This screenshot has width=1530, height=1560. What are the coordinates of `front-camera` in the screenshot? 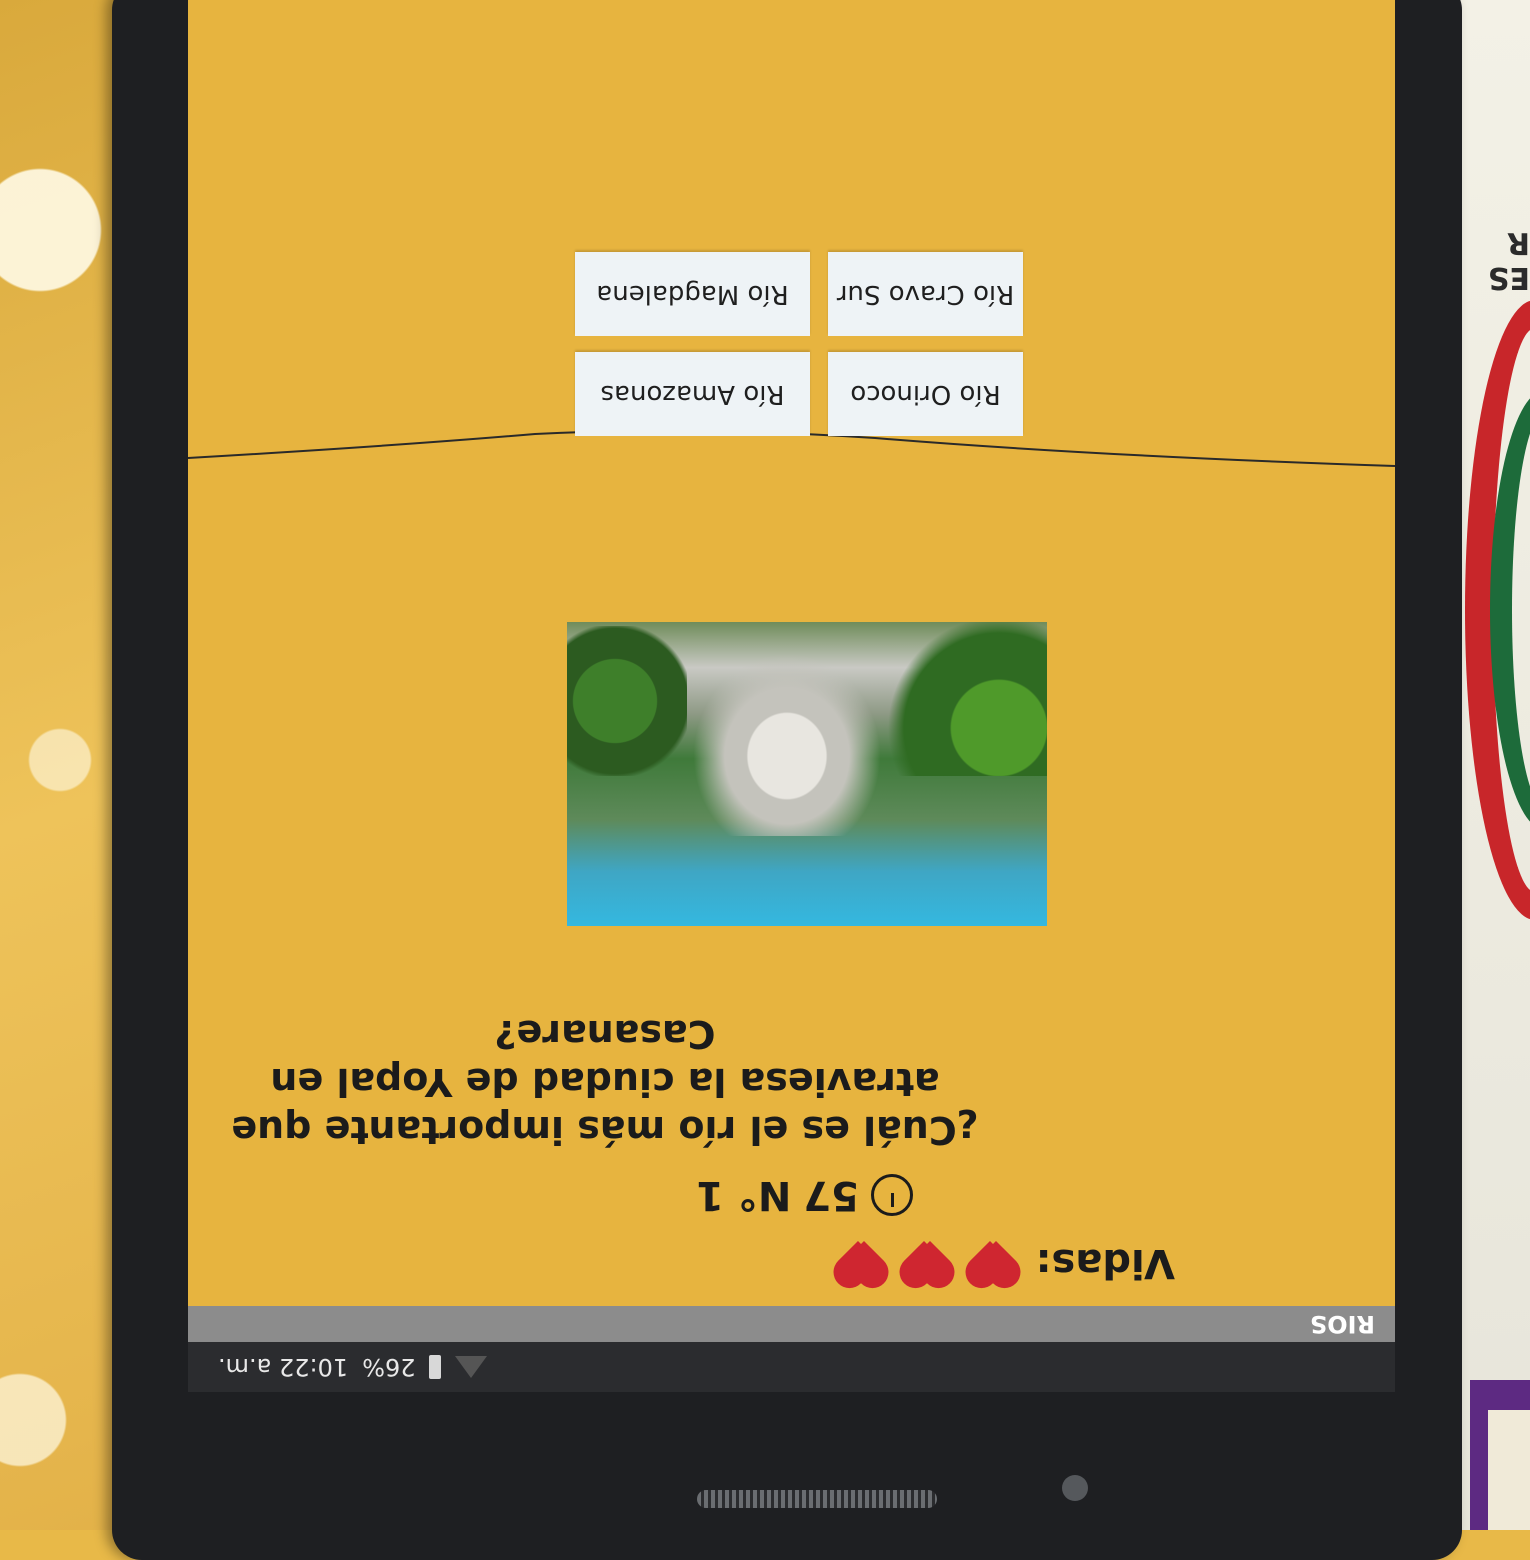 It's located at (1075, 1488).